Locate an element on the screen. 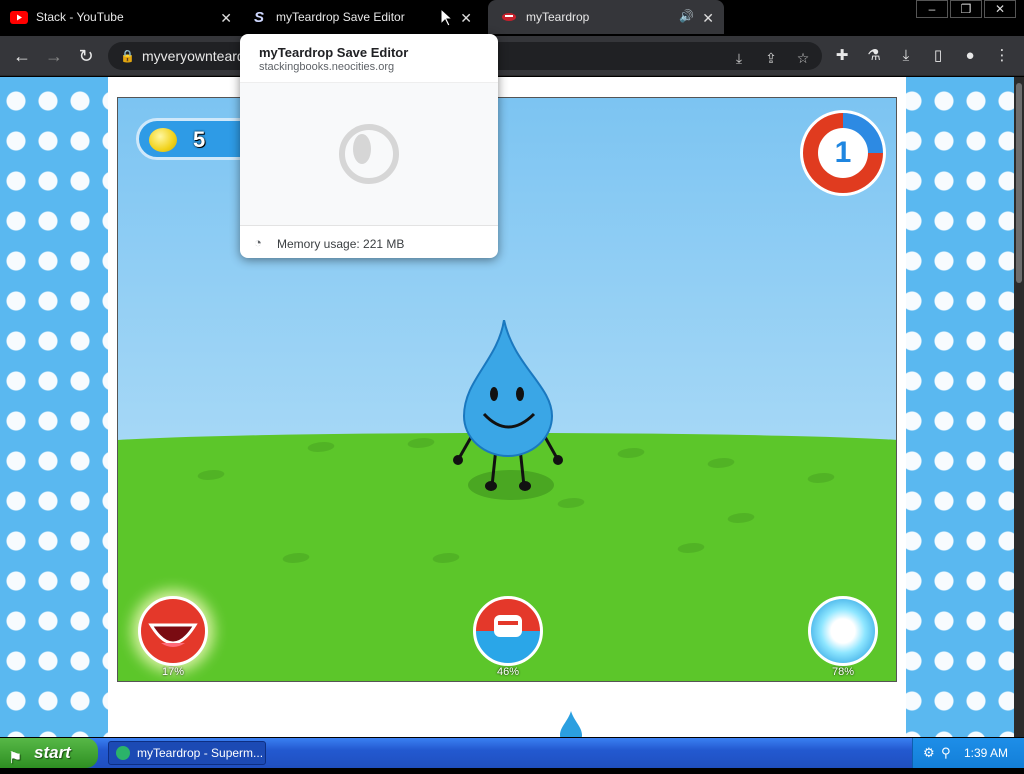  profile-avatar-icon: ● is located at coordinates (970, 56).